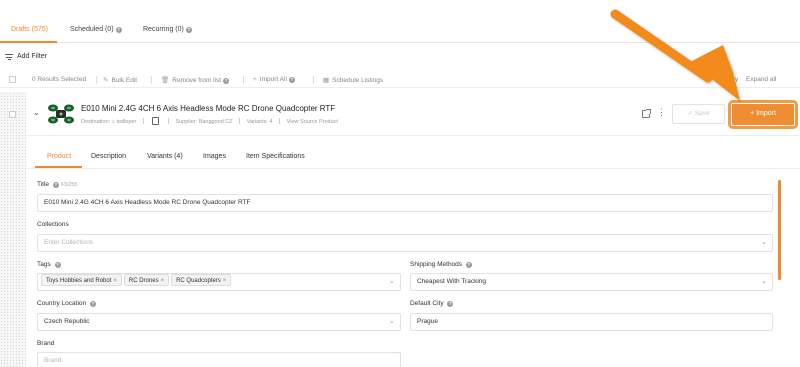  I want to click on tags-label: Tags ?, so click(49, 264).